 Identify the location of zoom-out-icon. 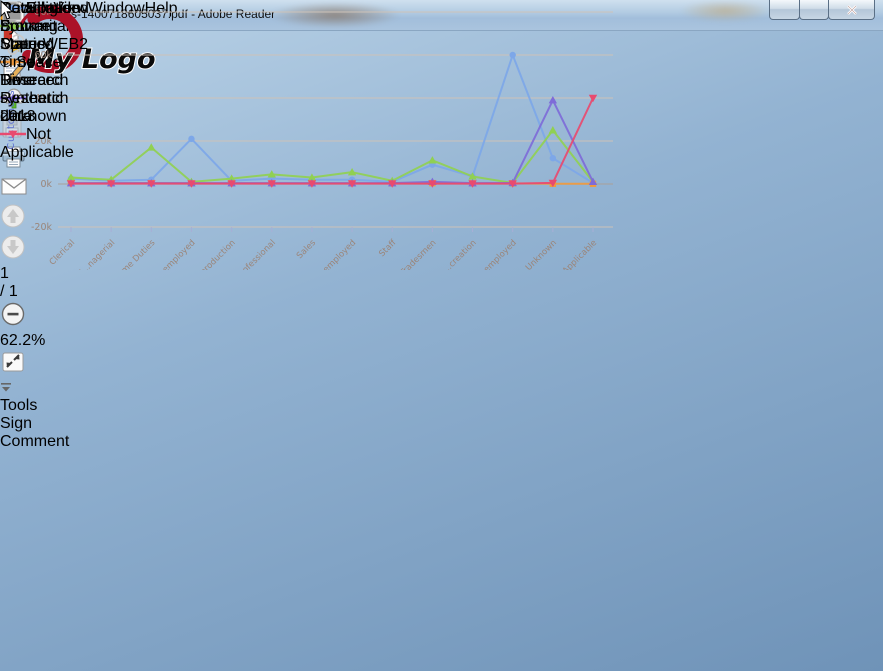
(13, 314).